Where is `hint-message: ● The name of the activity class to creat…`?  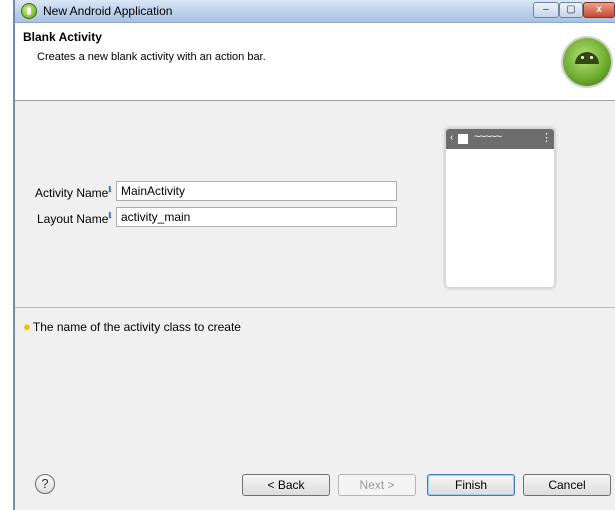 hint-message: ● The name of the activity class to creat… is located at coordinates (132, 326).